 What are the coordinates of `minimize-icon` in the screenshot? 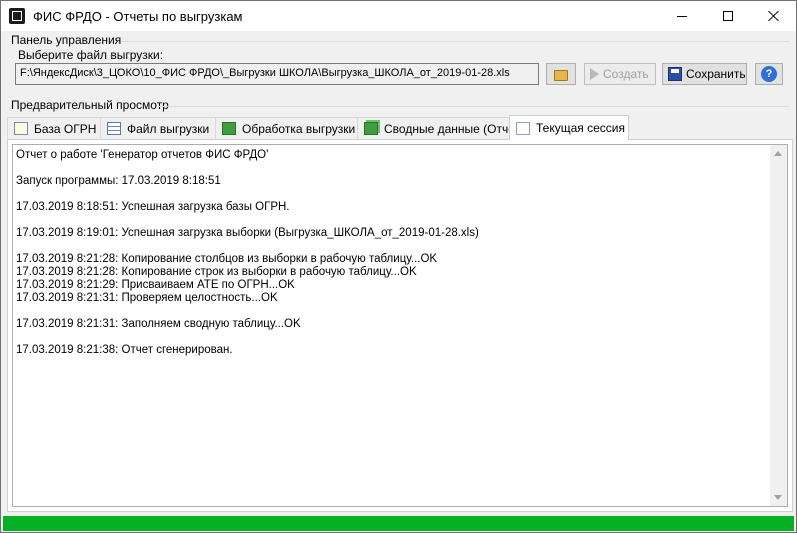 It's located at (682, 16).